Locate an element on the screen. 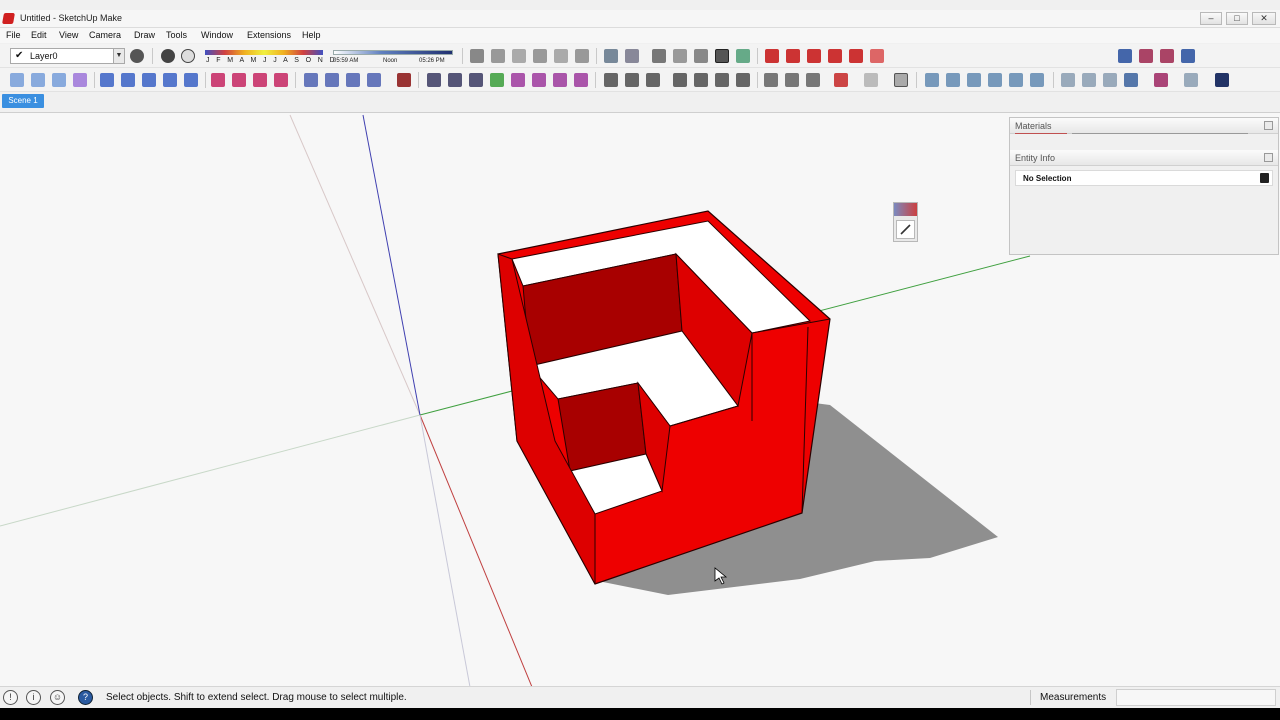  push-pull-icon is located at coordinates (793, 56).